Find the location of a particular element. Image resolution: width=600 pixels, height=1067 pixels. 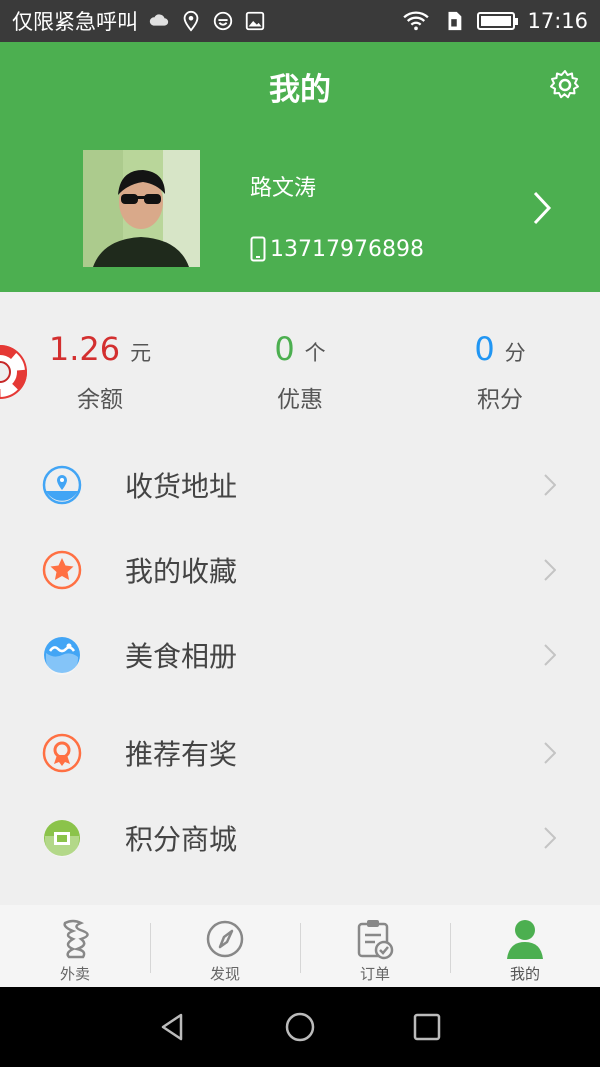

coupons-value: 0 is located at coordinates (284, 349).